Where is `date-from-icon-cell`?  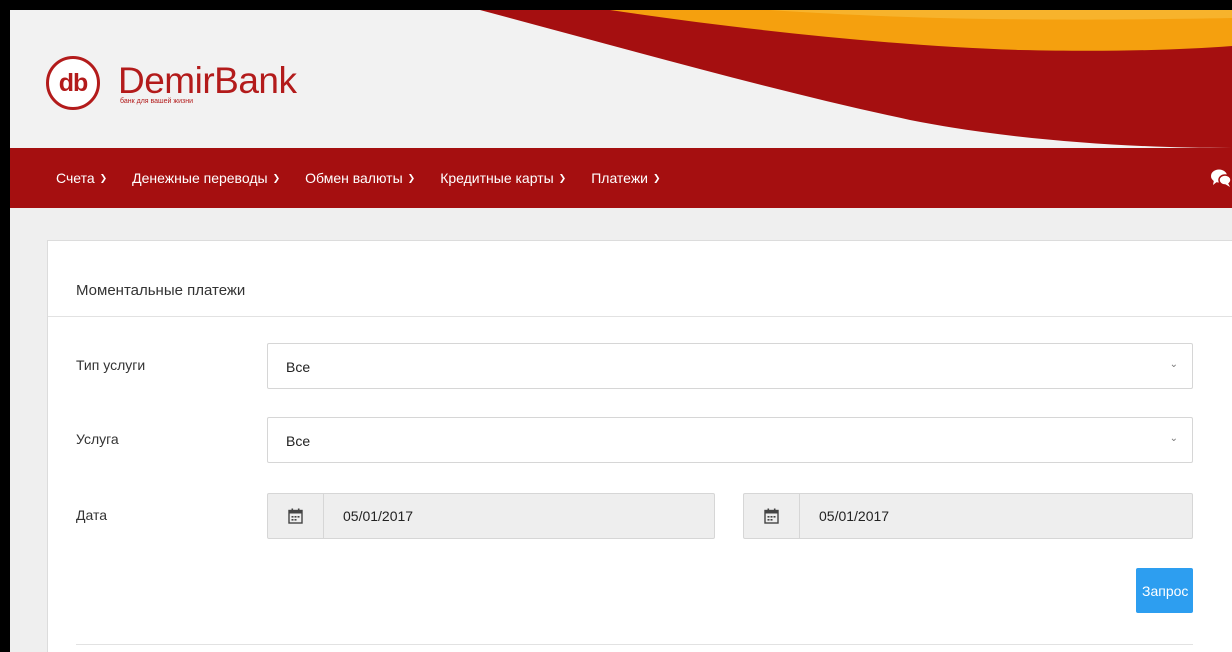 date-from-icon-cell is located at coordinates (296, 516).